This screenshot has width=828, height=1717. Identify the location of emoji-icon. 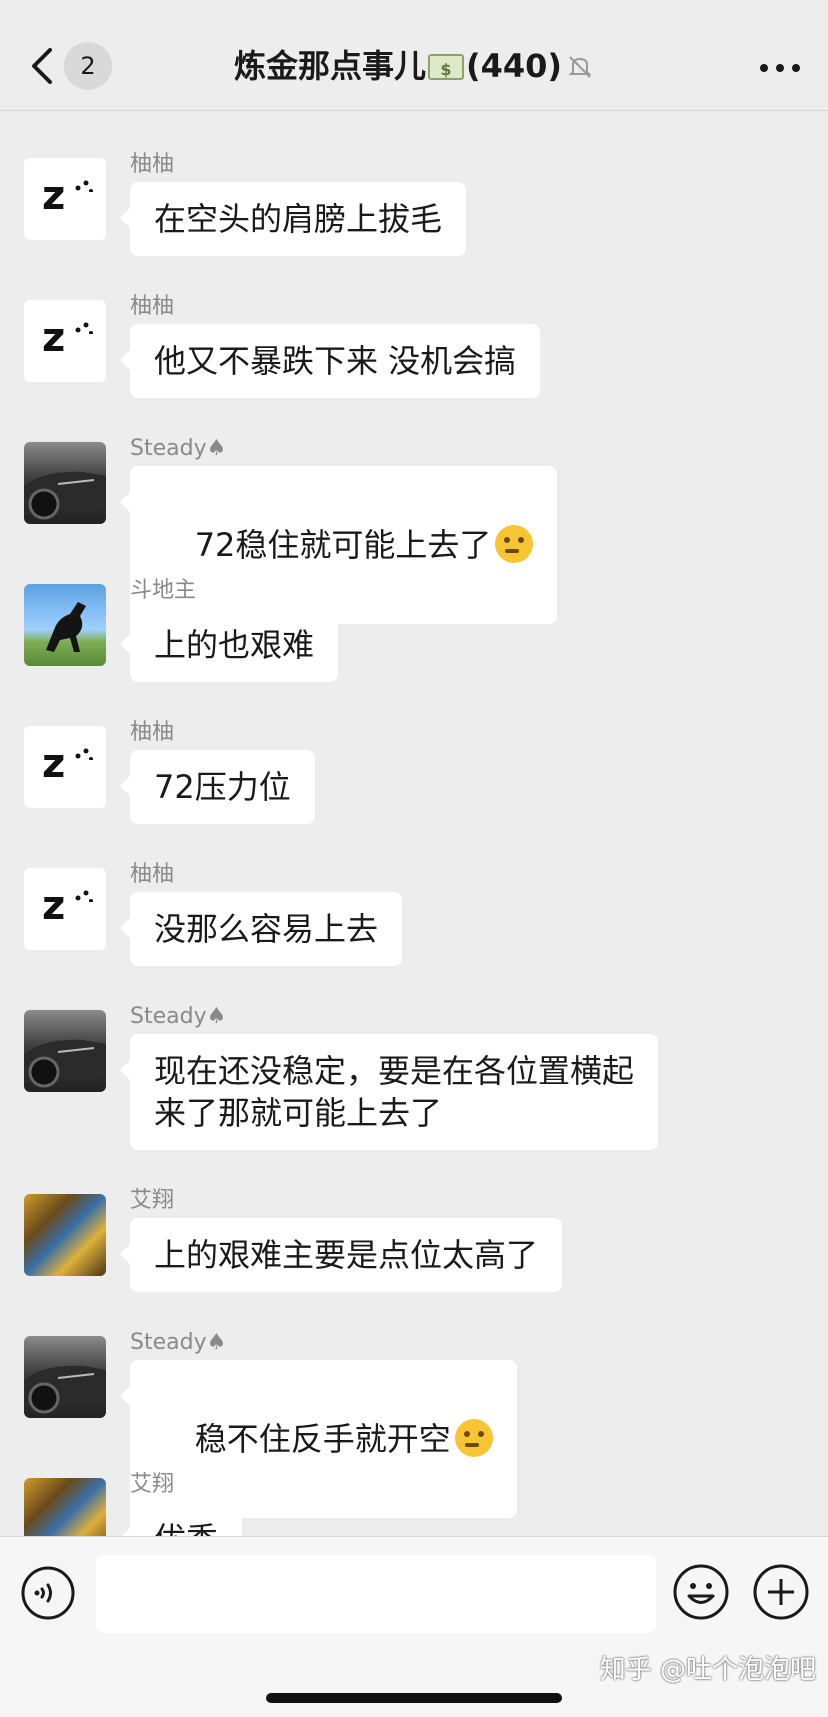
(701, 1592).